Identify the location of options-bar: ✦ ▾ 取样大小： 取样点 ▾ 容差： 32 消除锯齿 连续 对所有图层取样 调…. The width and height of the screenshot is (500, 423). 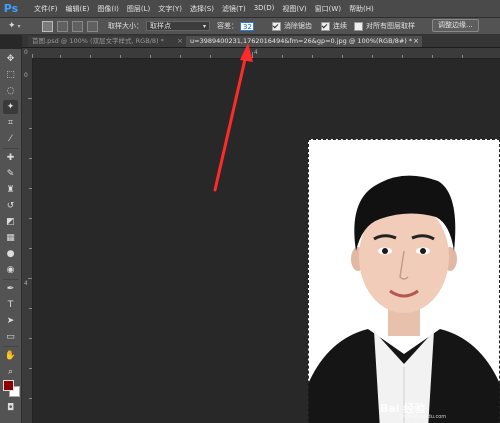
(250, 26).